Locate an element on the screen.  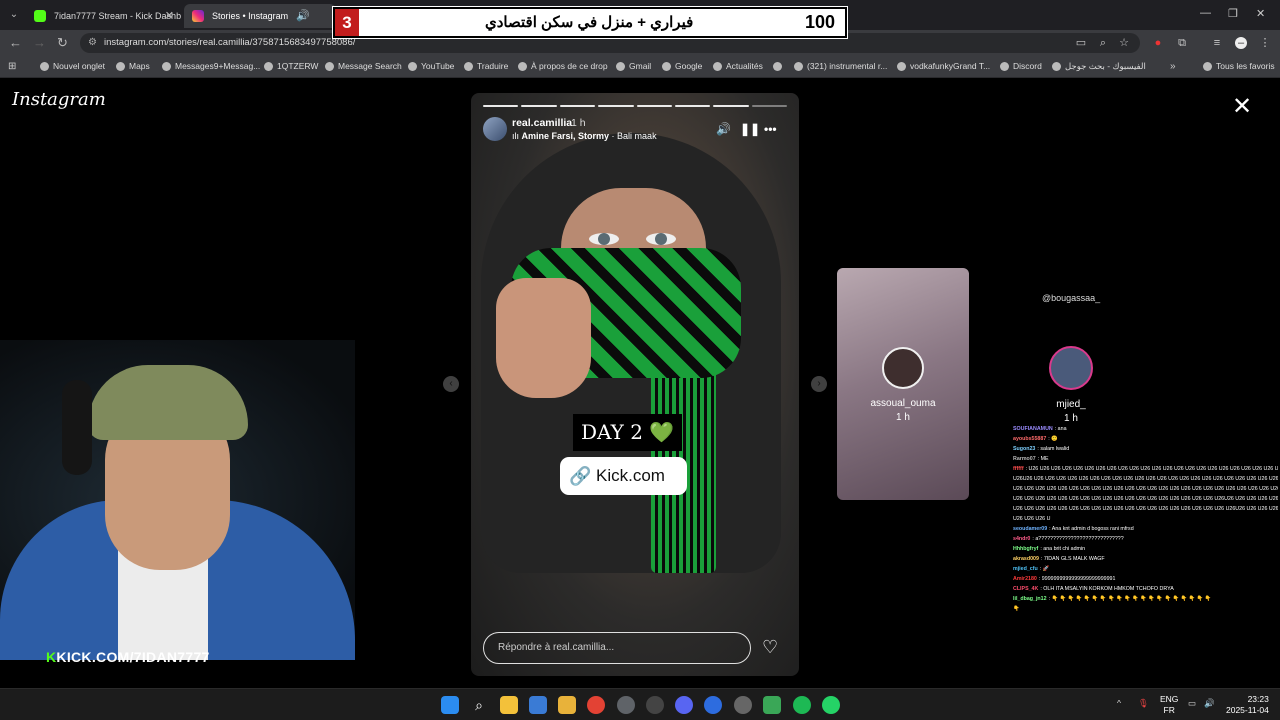
speaker-icon: 🔊 is located at coordinates (303, 16).